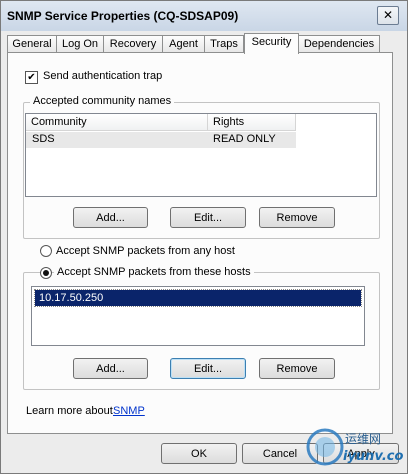 This screenshot has width=408, height=474. I want to click on communities-group-label: Accepted community names, so click(102, 101).